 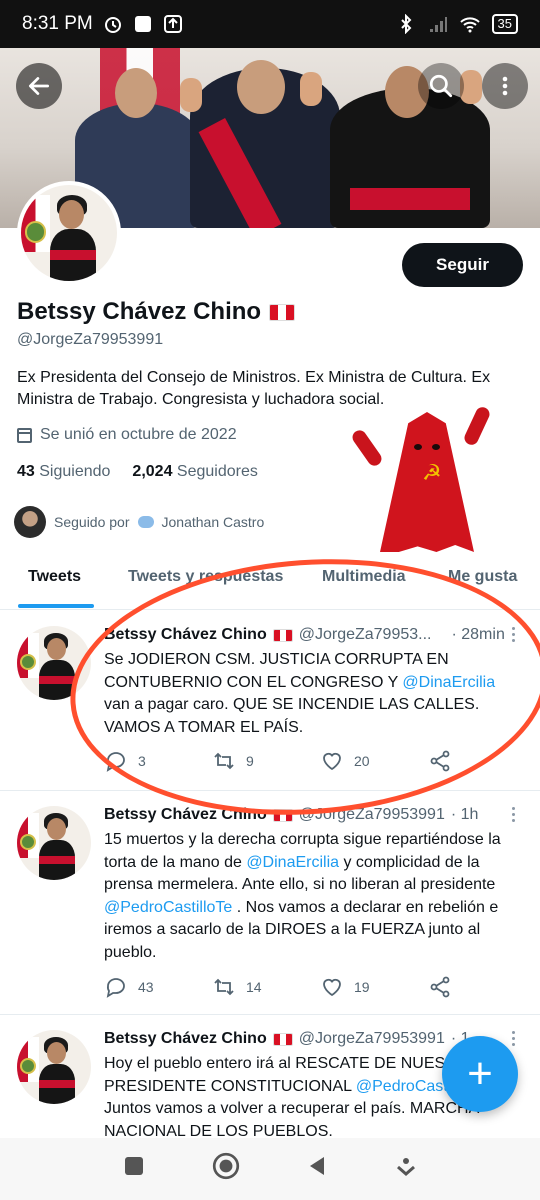 I want to click on like-button: 19, so click(x=374, y=987).